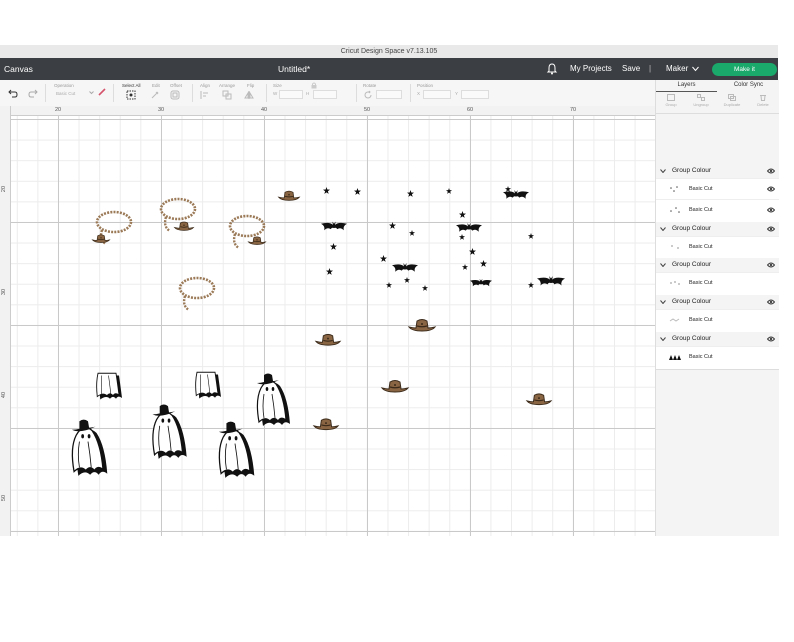 The height and width of the screenshot is (642, 794). I want to click on ungroup-action: Ungroup, so click(701, 100).